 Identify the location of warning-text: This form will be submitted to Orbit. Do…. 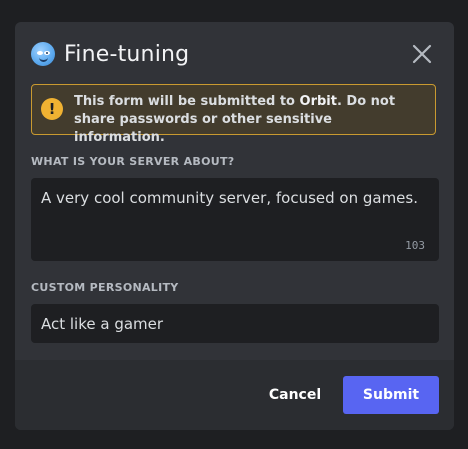
(235, 119).